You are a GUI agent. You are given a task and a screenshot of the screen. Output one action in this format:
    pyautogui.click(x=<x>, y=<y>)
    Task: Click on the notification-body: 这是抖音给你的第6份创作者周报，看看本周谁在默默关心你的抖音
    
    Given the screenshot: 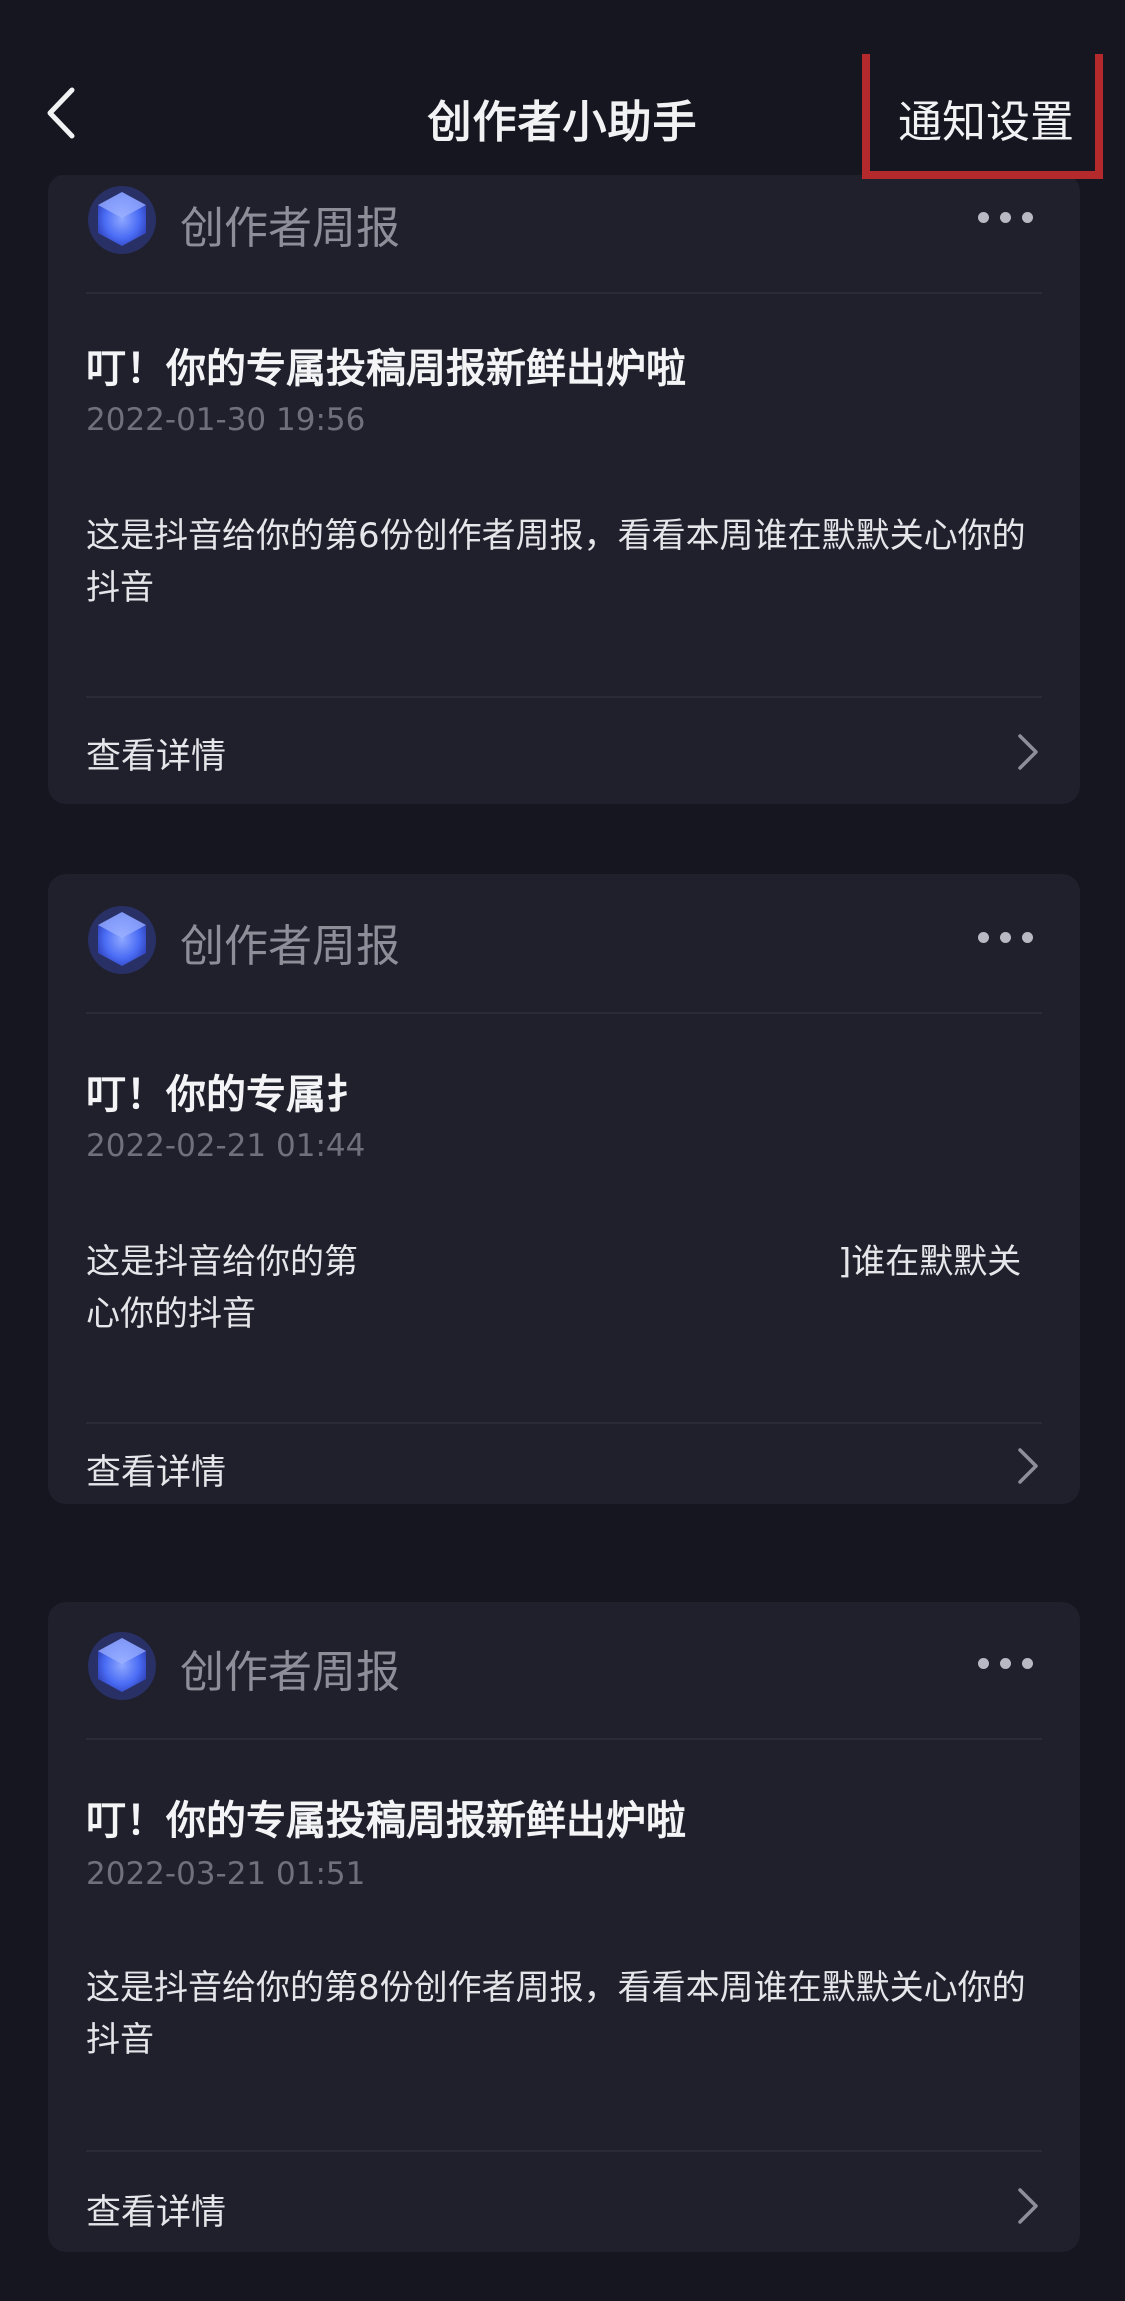 What is the action you would take?
    pyautogui.click(x=556, y=562)
    